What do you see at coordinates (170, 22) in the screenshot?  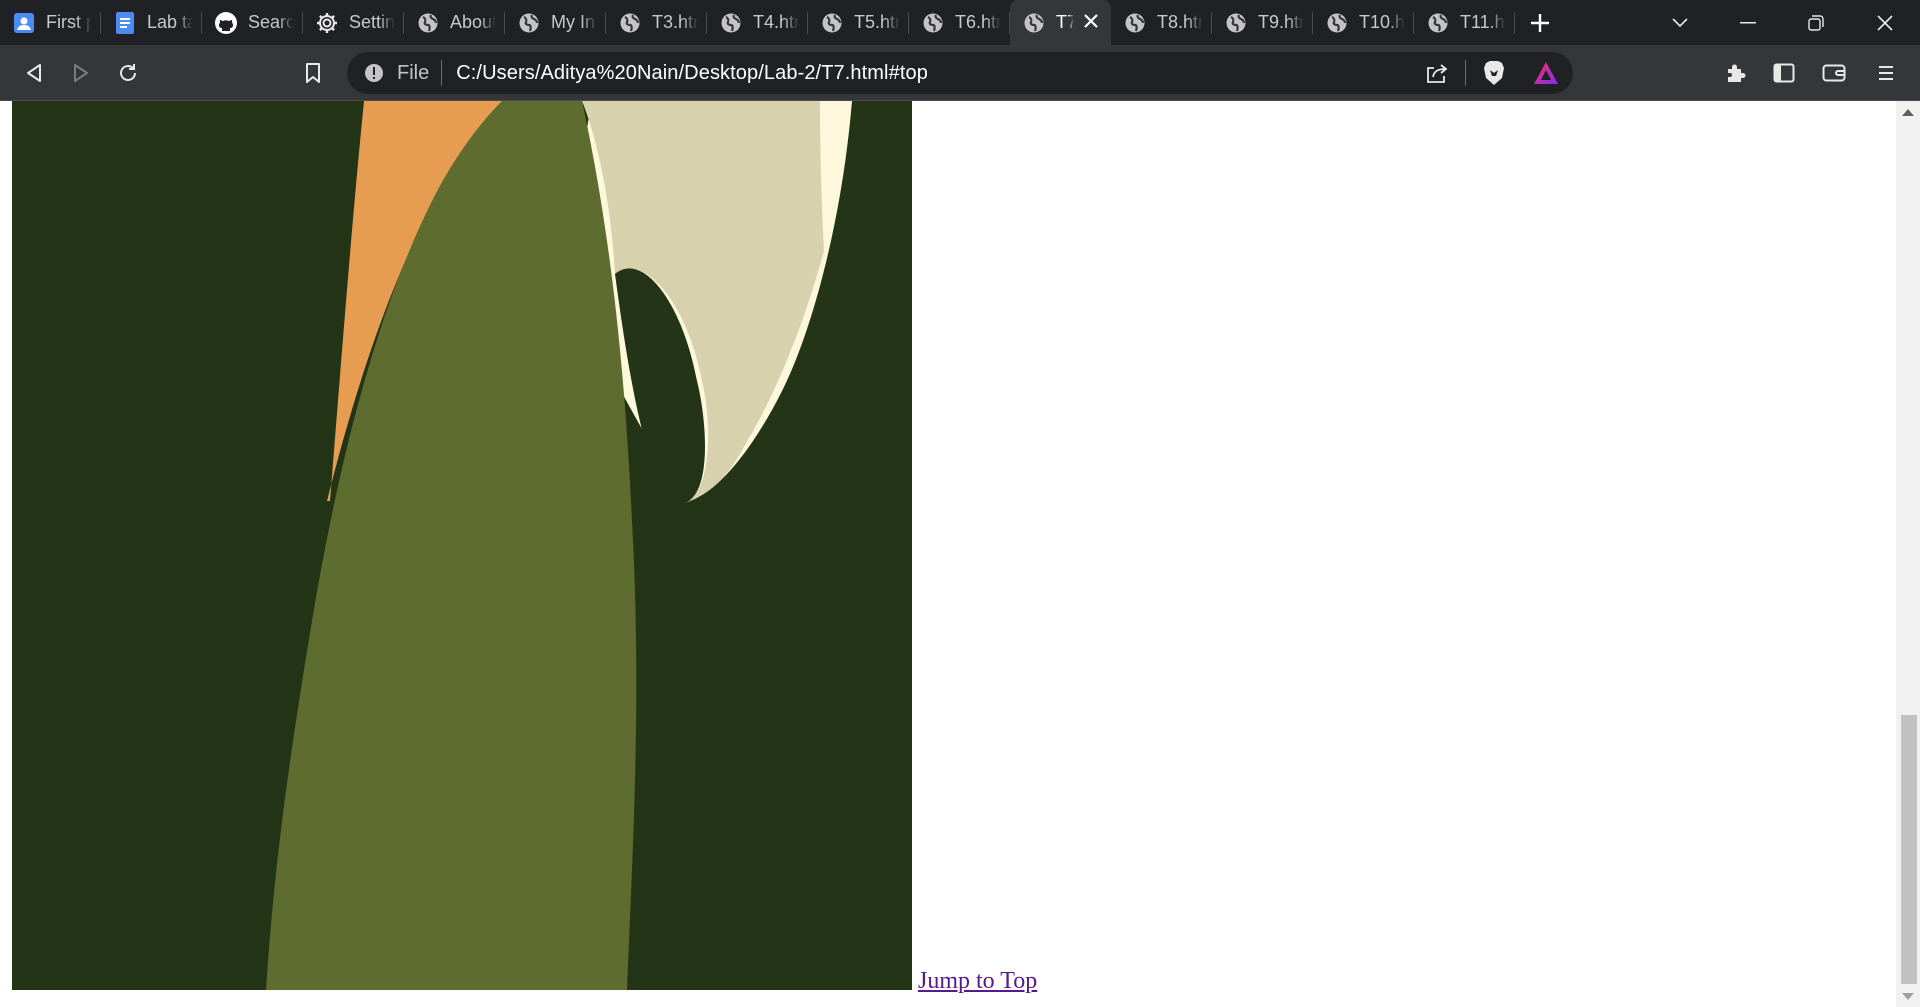 I see `tab-label: Lab ta` at bounding box center [170, 22].